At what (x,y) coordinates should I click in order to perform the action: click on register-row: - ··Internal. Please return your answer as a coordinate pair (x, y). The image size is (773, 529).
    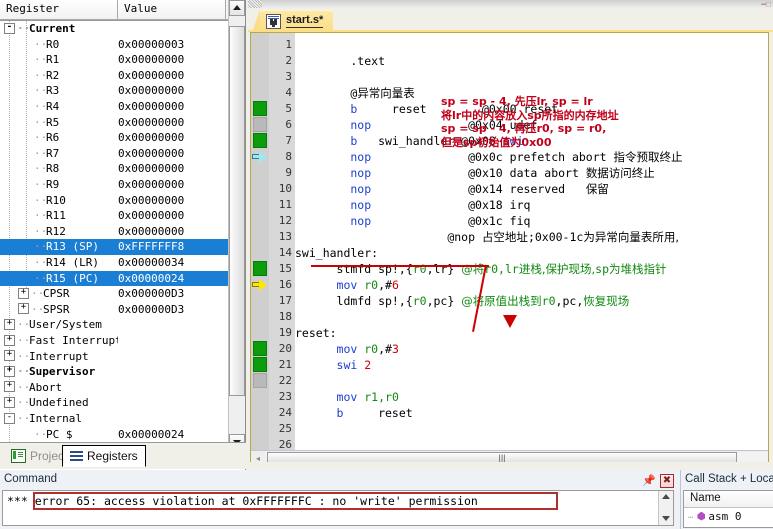
    Looking at the image, I should click on (114, 419).